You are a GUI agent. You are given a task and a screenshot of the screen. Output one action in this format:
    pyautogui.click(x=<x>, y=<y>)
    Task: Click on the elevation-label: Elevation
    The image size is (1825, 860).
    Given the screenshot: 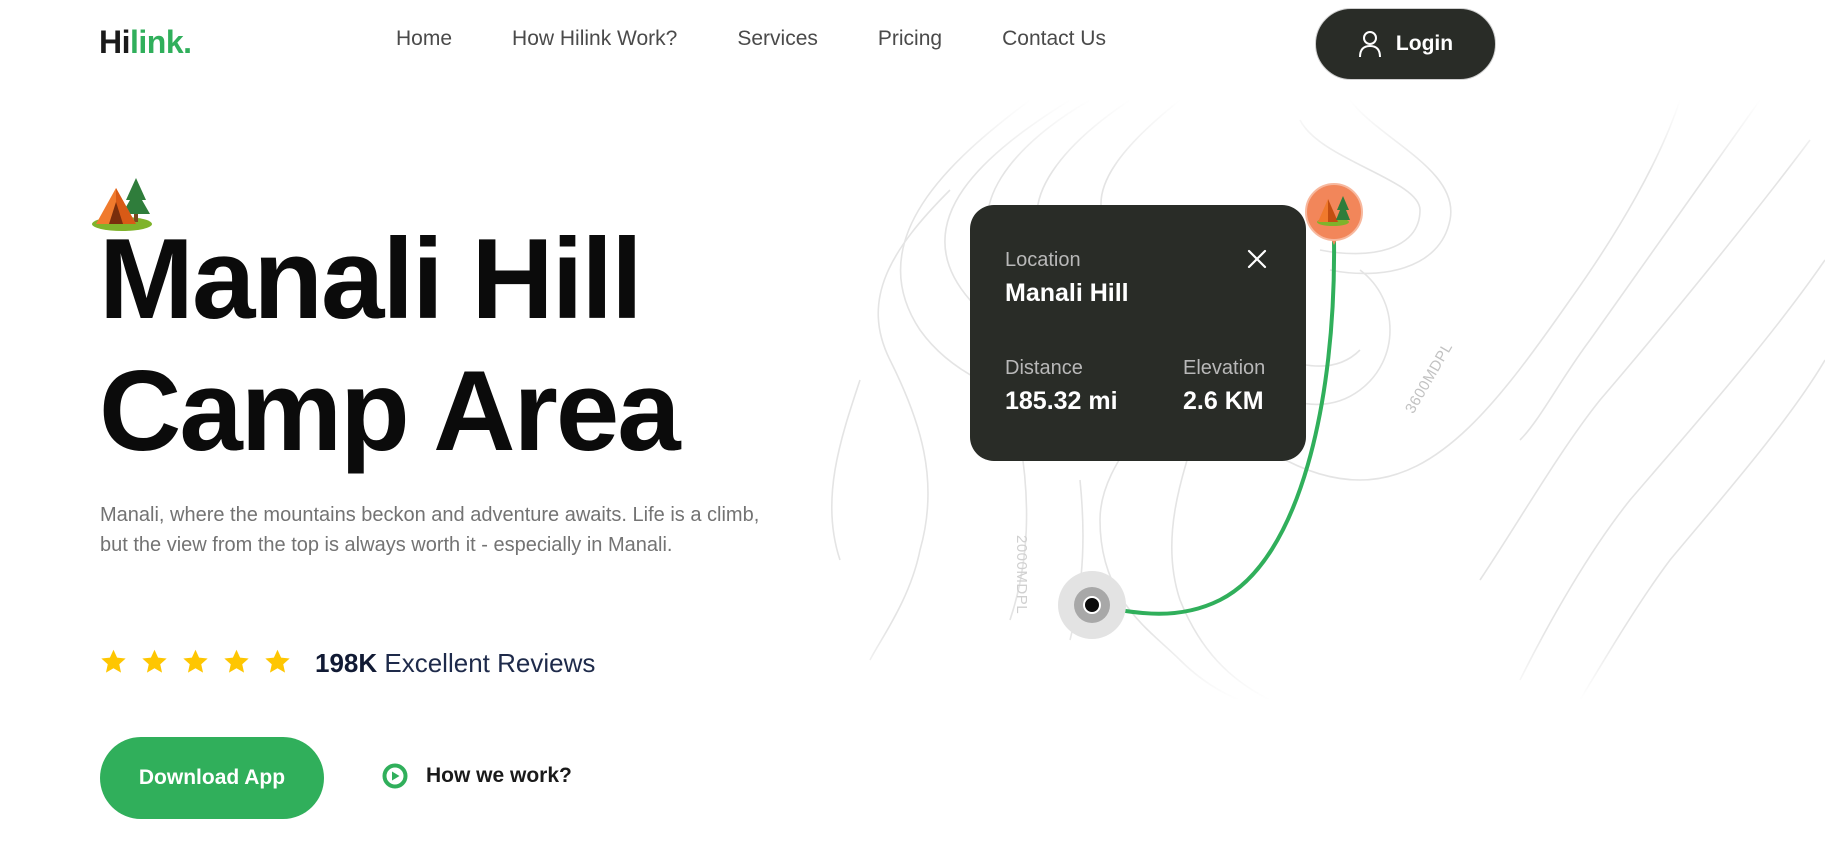 What is the action you would take?
    pyautogui.click(x=1224, y=368)
    